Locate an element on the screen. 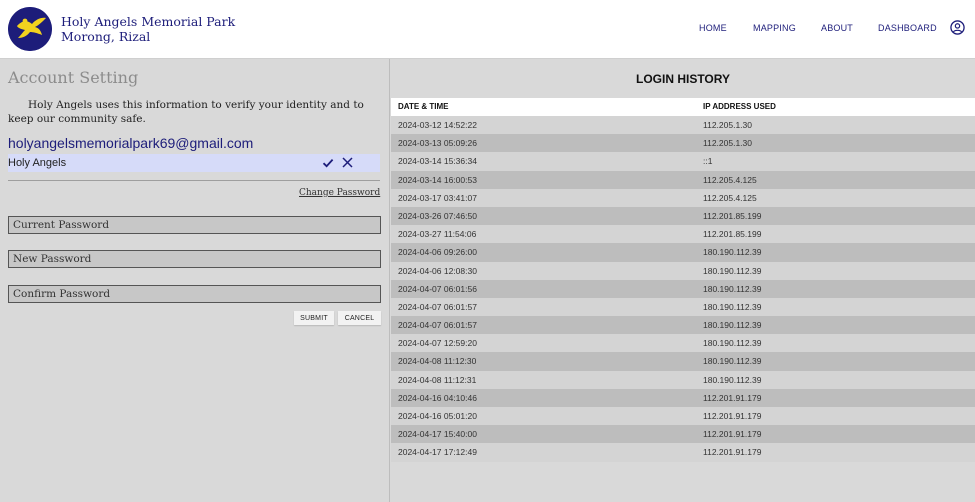 Image resolution: width=975 pixels, height=502 pixels. table-row: 2024-04-17 17:12:49 112.201.91.179 is located at coordinates (683, 452).